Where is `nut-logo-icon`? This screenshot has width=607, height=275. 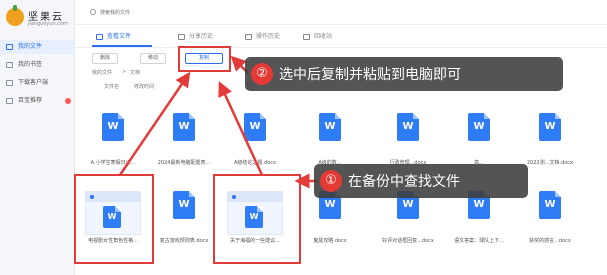
nut-logo-icon is located at coordinates (15, 15).